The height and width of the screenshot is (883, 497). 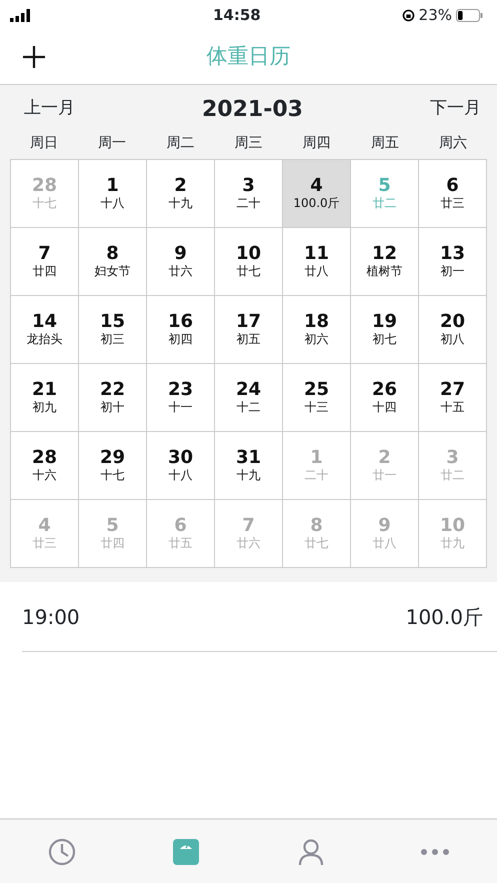 What do you see at coordinates (455, 109) in the screenshot?
I see `next-month-link: 下一月` at bounding box center [455, 109].